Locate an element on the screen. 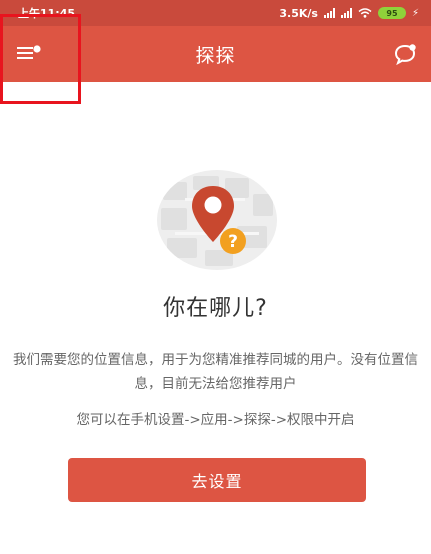 Image resolution: width=431 pixels, height=554 pixels. menu-button is located at coordinates (29, 53).